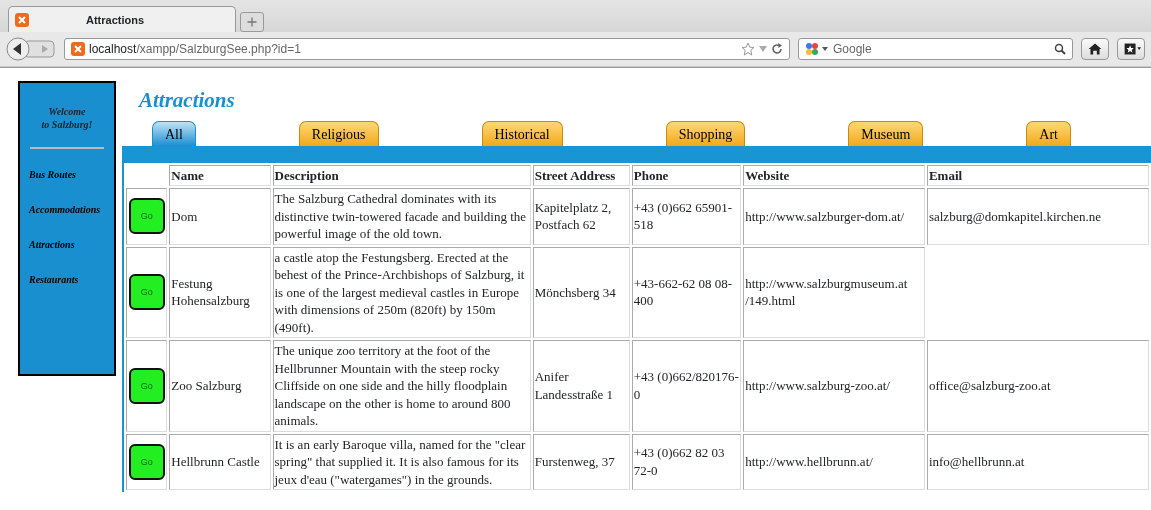 The width and height of the screenshot is (1151, 510). What do you see at coordinates (67, 283) in the screenshot?
I see `sidebar-link: Restaurants` at bounding box center [67, 283].